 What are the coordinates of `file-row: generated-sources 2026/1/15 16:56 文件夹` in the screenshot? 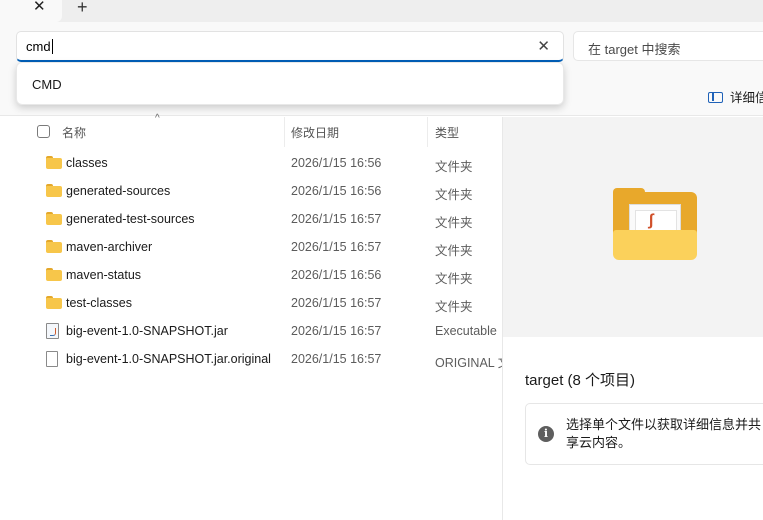 It's located at (251, 191).